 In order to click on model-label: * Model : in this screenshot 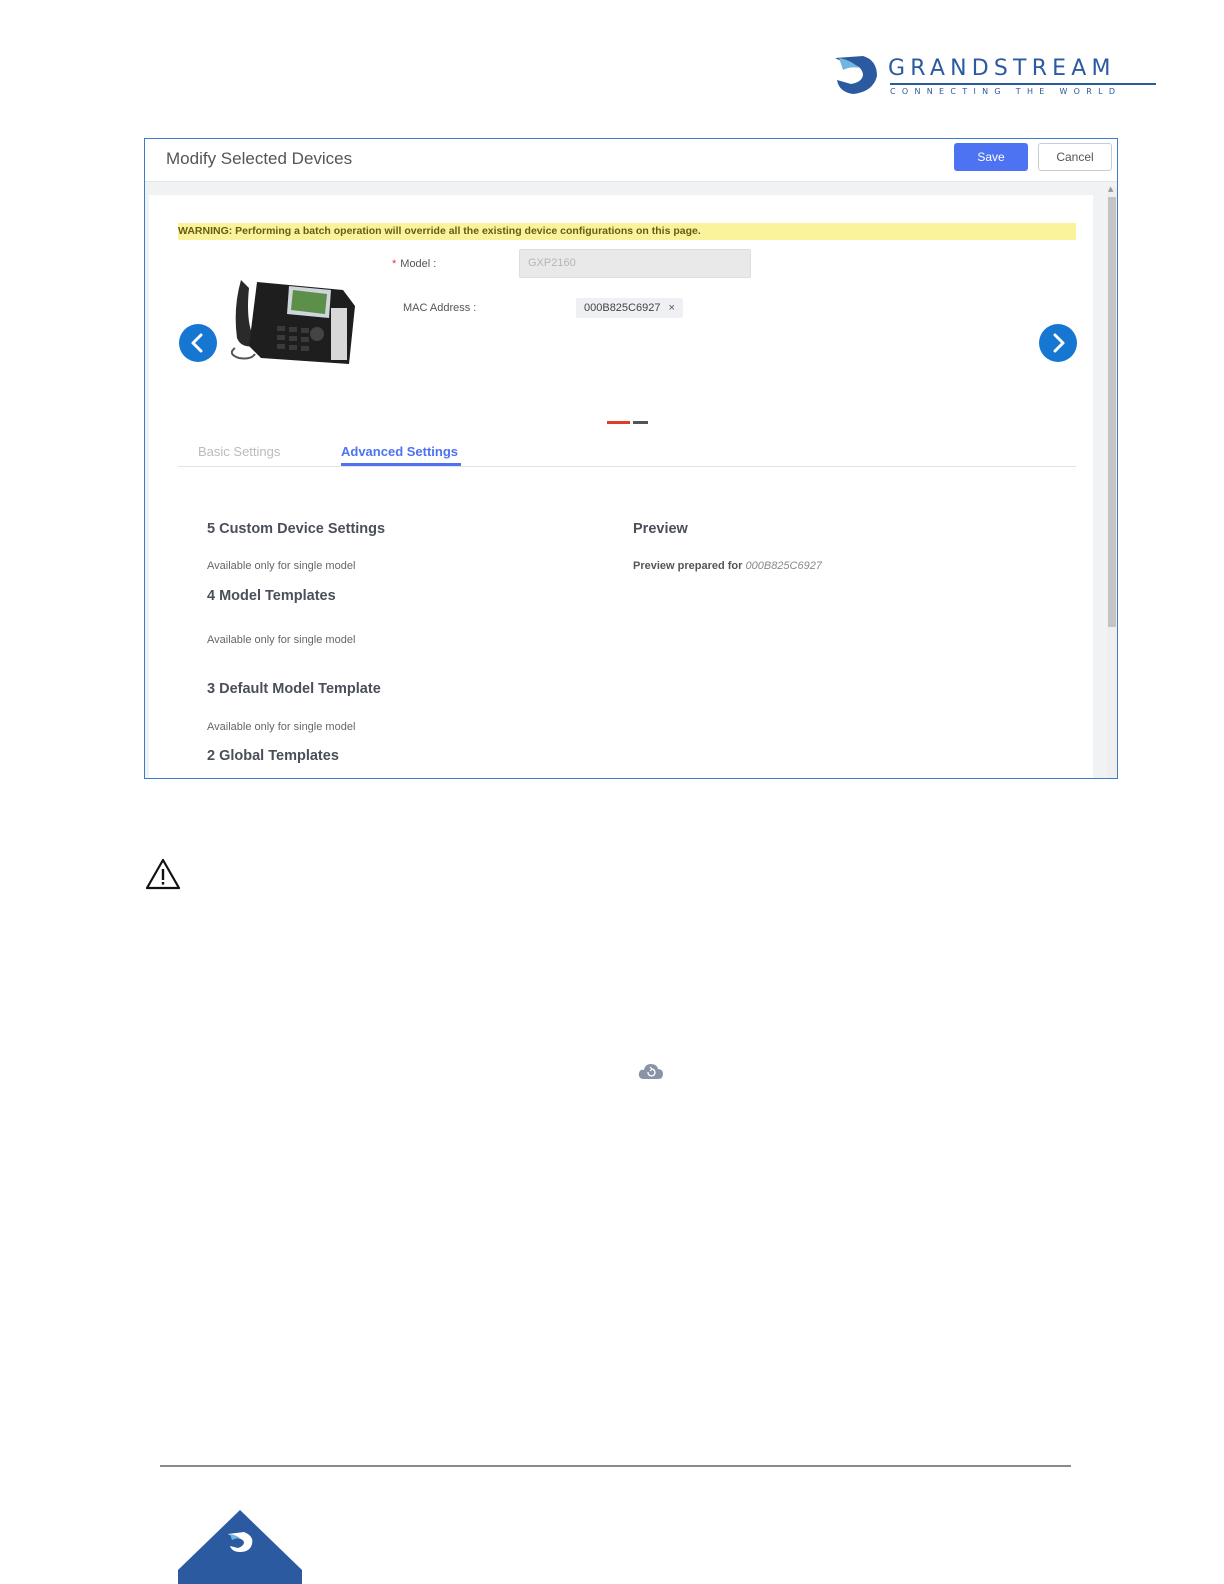, I will do `click(414, 264)`.